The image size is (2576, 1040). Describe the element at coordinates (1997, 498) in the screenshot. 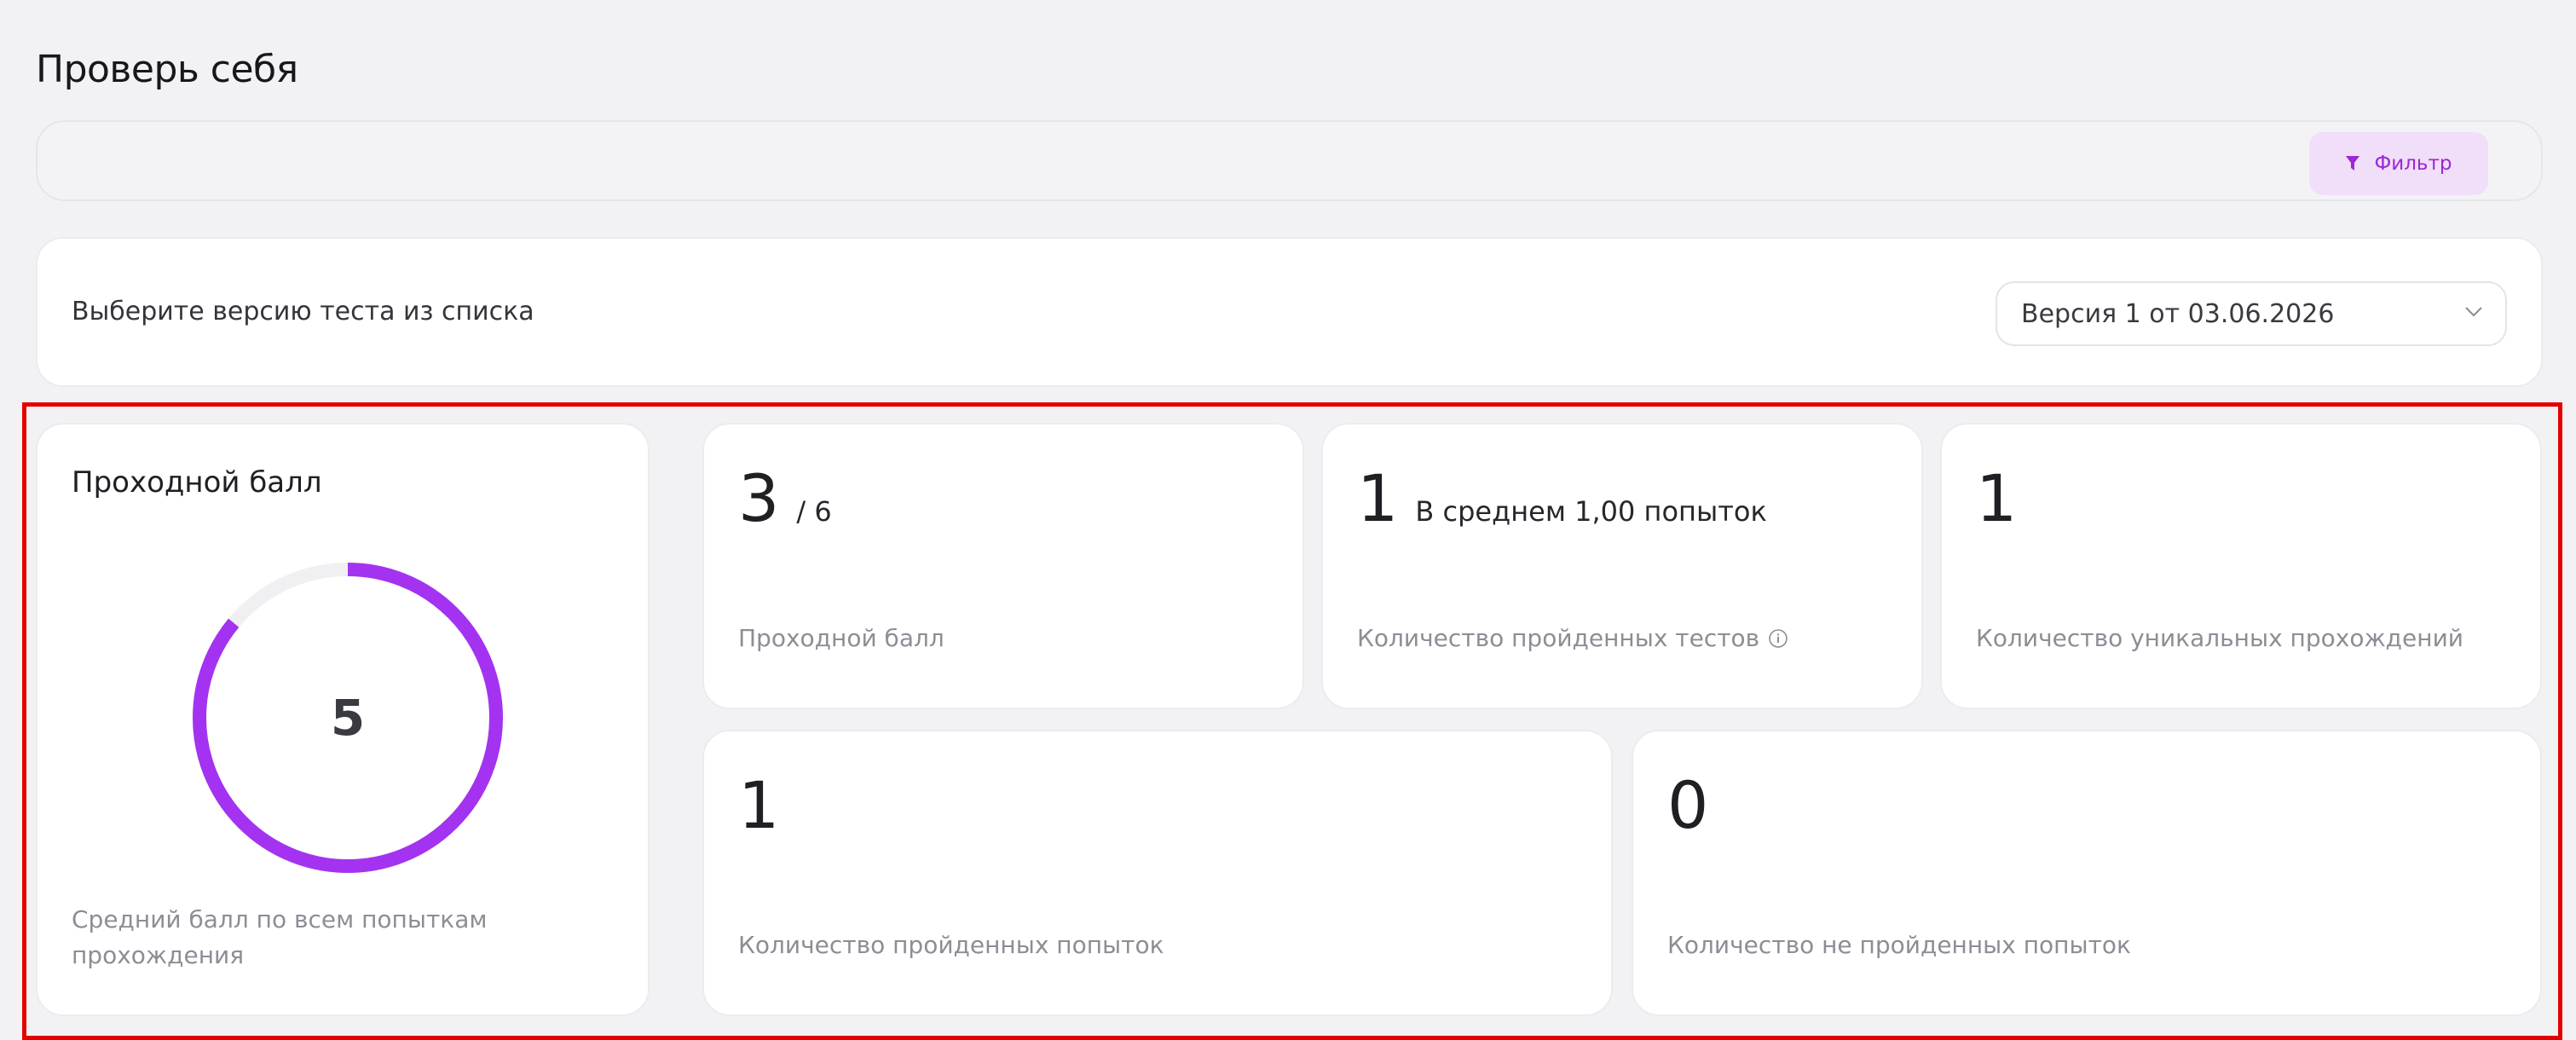

I see `unique-passes-value: 1` at that location.